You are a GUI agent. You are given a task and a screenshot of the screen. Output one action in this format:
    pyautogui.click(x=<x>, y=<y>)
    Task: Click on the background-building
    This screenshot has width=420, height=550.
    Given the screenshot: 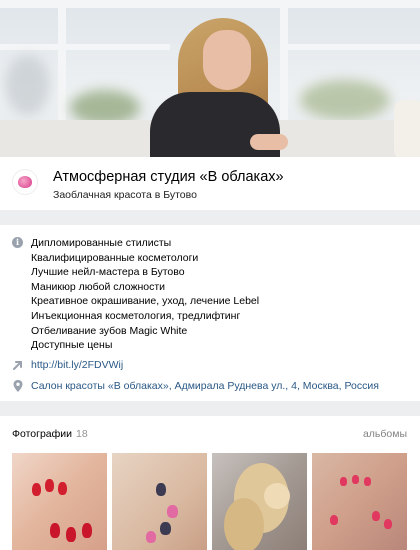 What is the action you would take?
    pyautogui.click(x=27, y=85)
    